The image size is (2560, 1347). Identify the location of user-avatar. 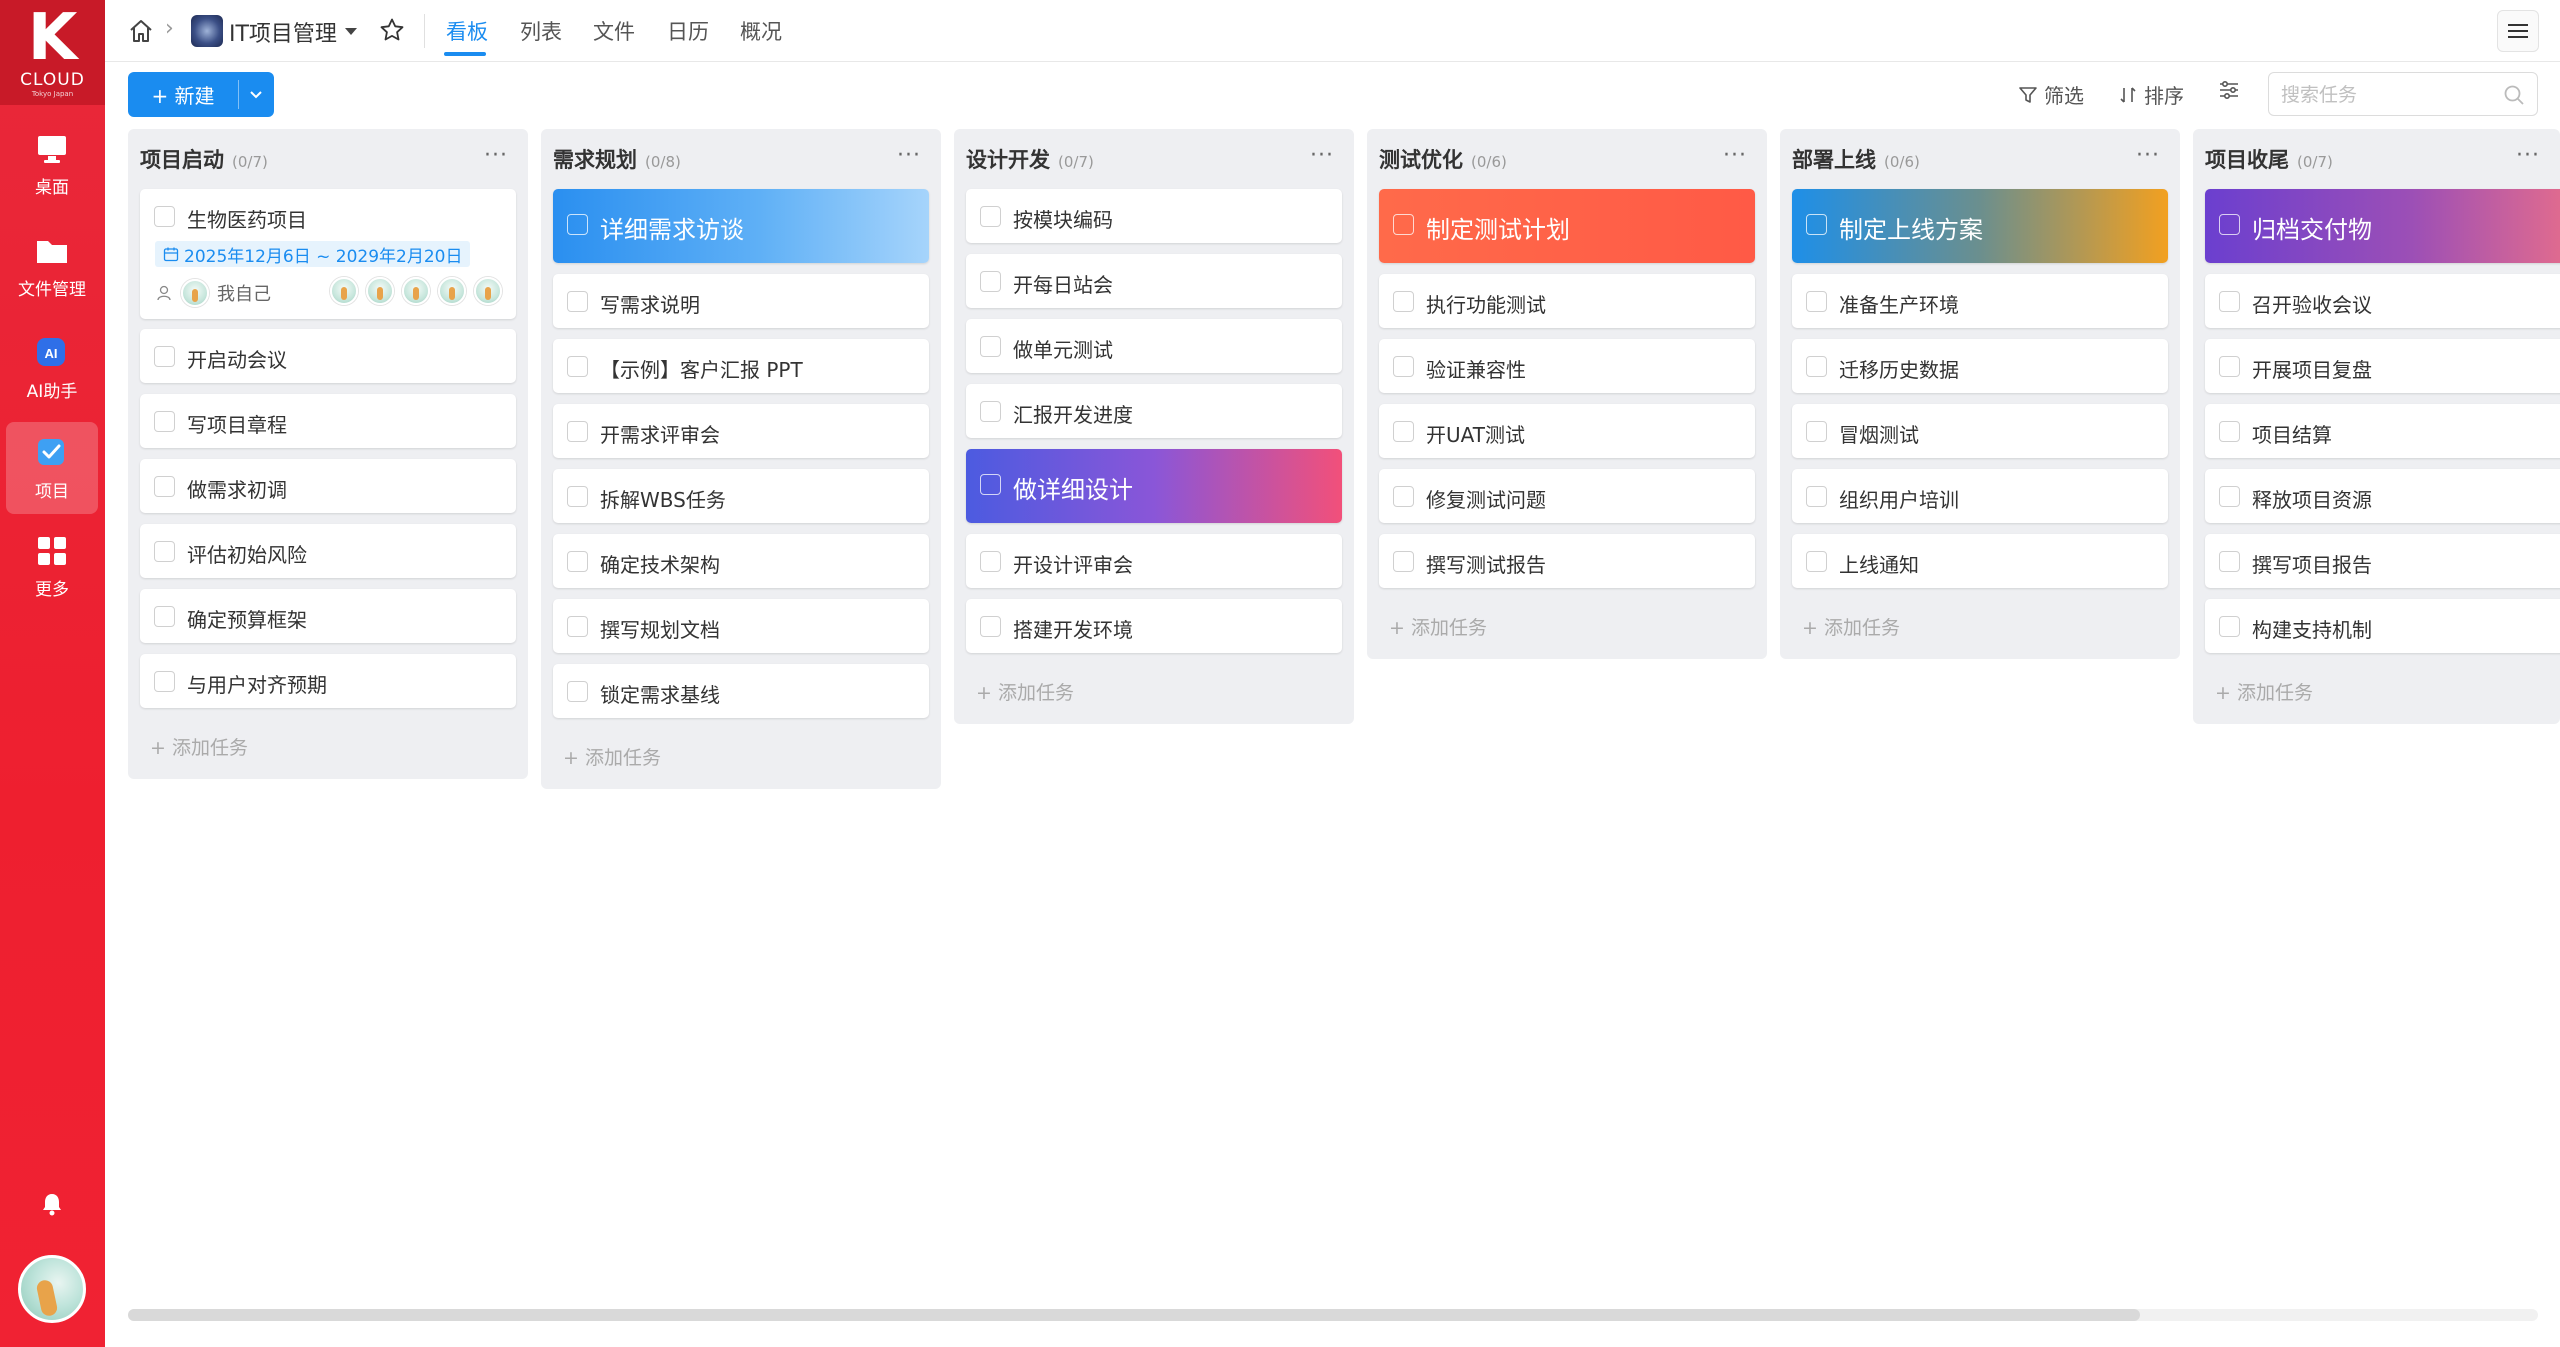
(52, 1289).